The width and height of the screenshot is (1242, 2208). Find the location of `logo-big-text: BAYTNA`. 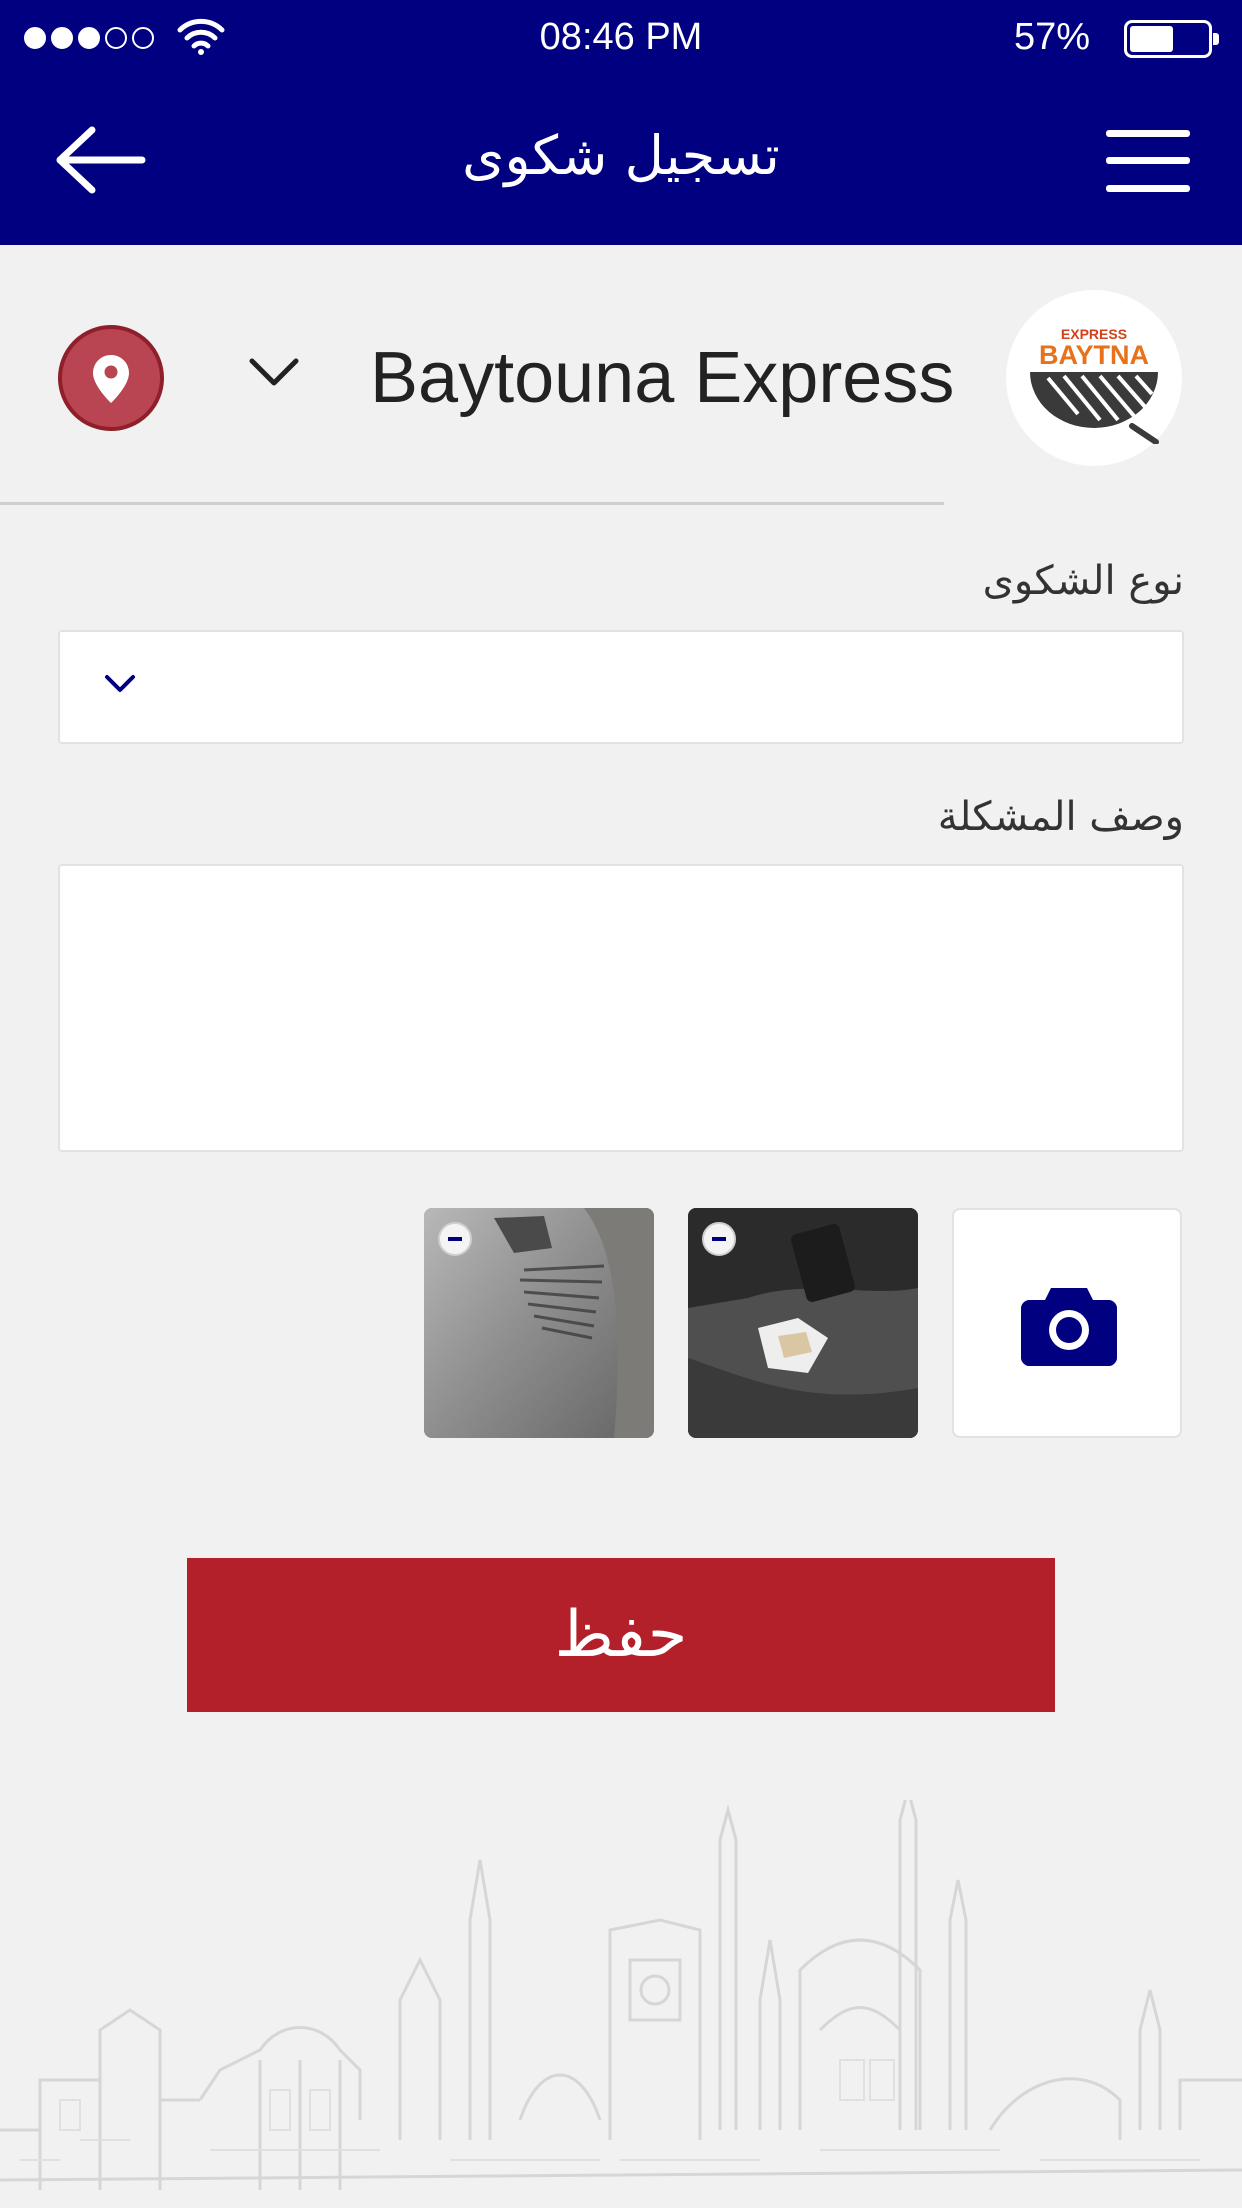

logo-big-text: BAYTNA is located at coordinates (1094, 355).